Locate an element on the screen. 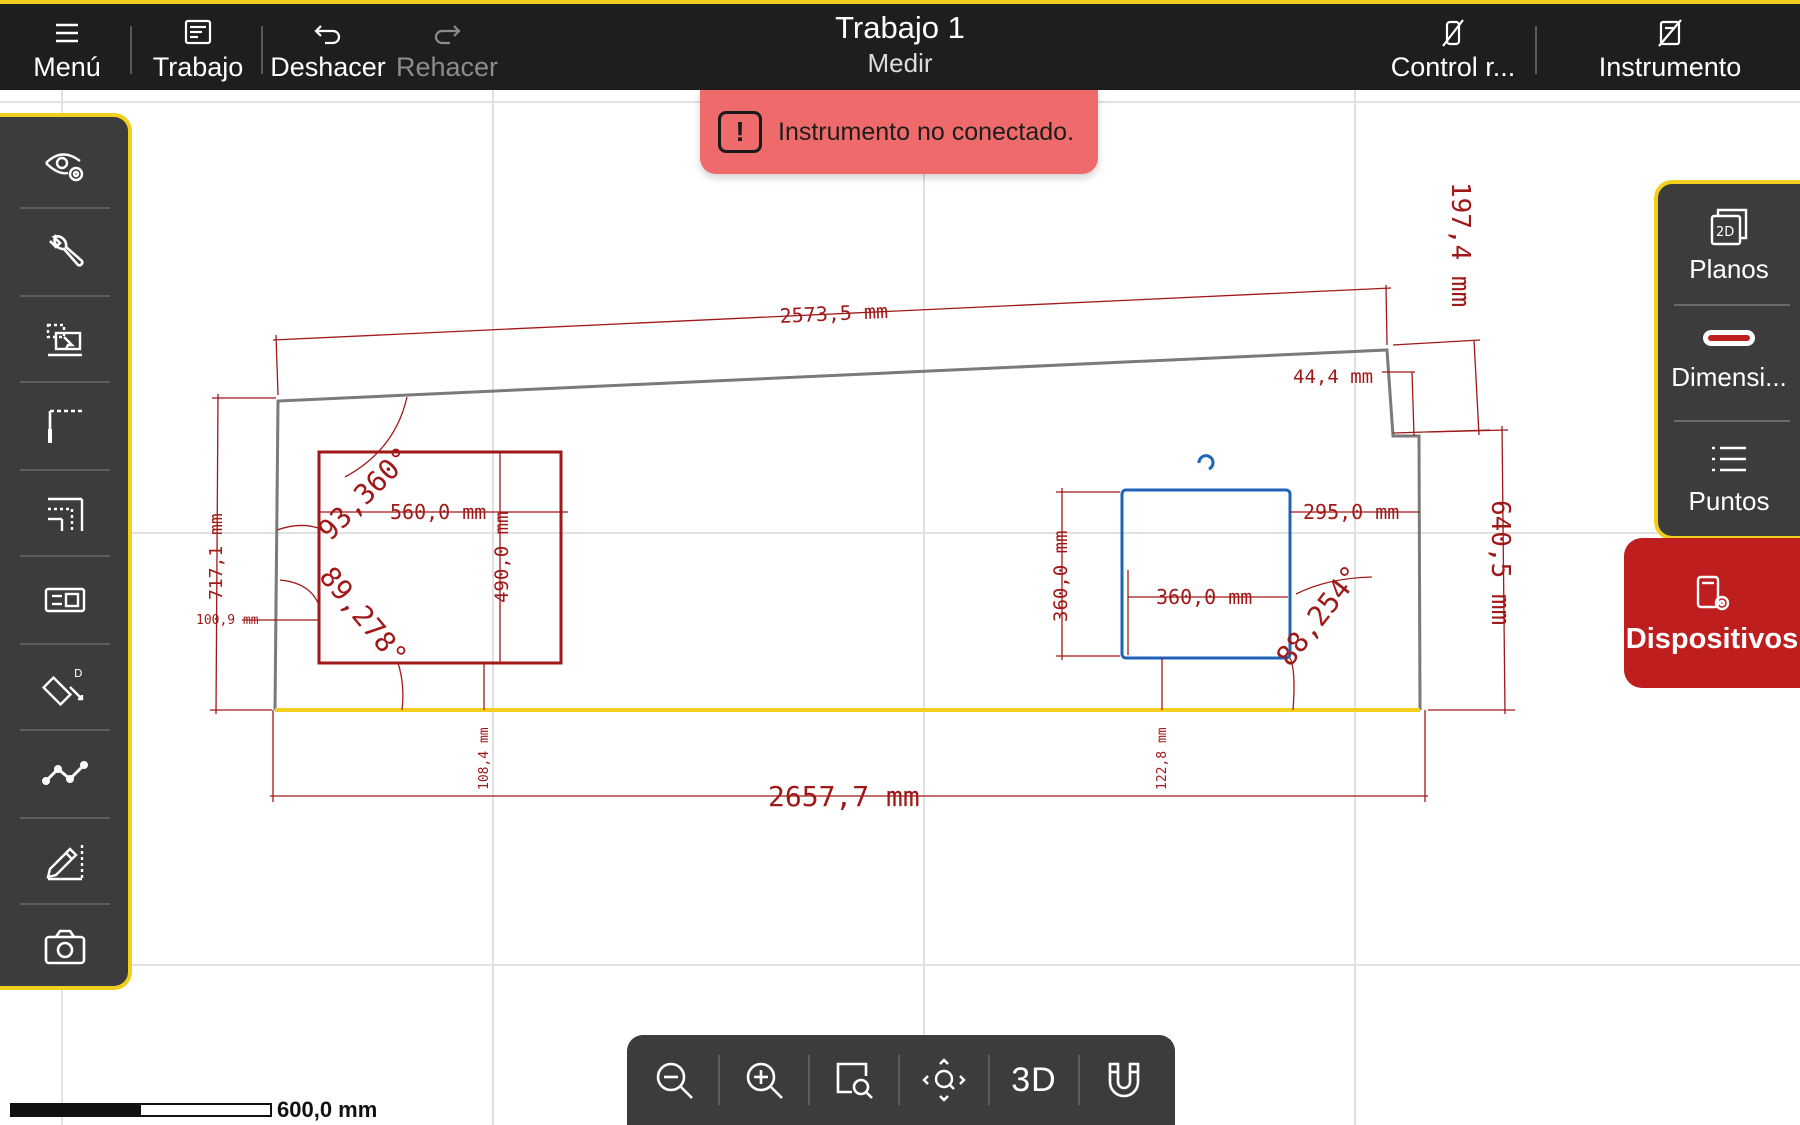 The width and height of the screenshot is (1800, 1125). 3d-view-button: 3D is located at coordinates (1034, 1080).